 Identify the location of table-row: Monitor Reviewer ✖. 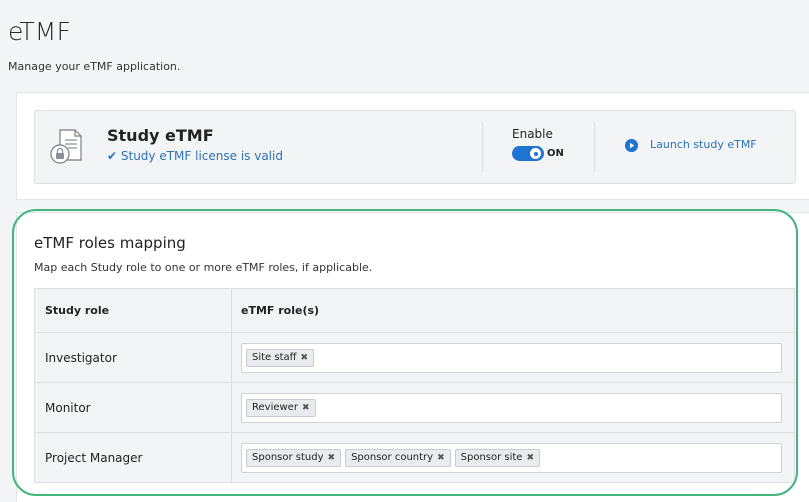
(414, 407).